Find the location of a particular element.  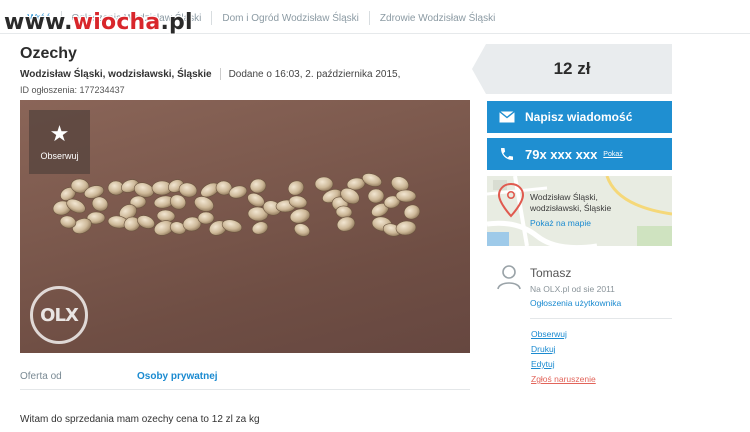

star-icon: ★ is located at coordinates (59, 133).